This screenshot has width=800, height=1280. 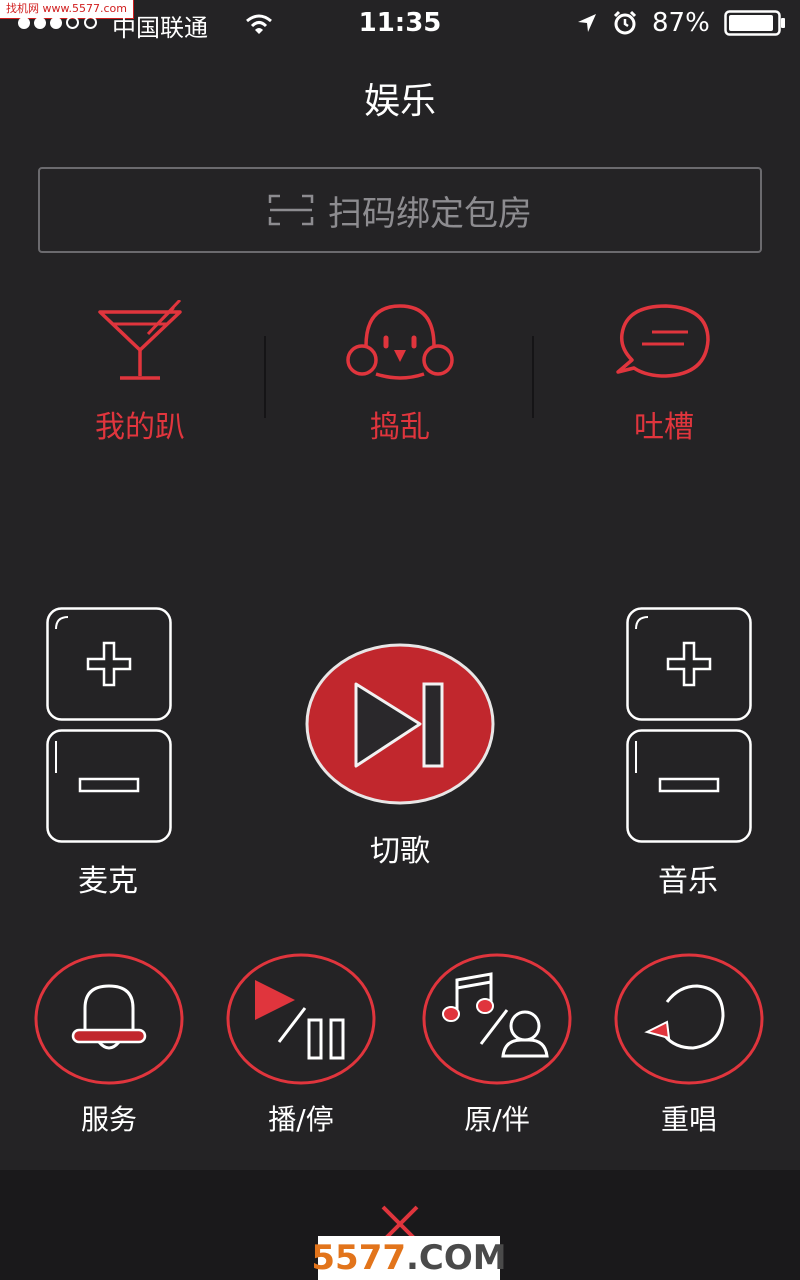 I want to click on page-title: 娱乐, so click(x=399, y=101).